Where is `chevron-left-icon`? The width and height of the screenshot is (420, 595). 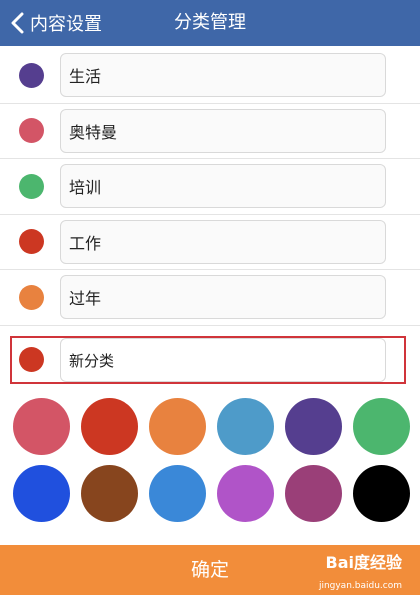 chevron-left-icon is located at coordinates (17, 23).